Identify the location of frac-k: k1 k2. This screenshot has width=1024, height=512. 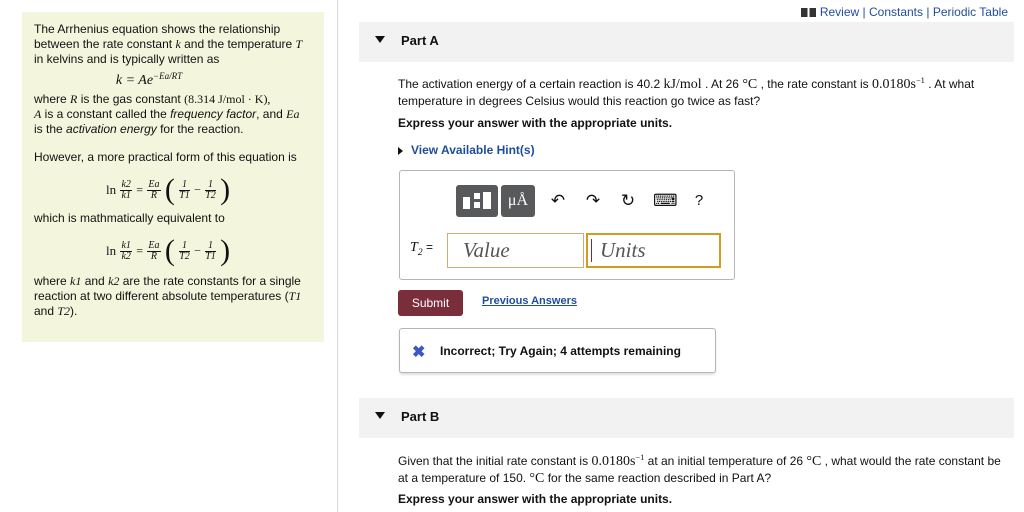
(126, 250).